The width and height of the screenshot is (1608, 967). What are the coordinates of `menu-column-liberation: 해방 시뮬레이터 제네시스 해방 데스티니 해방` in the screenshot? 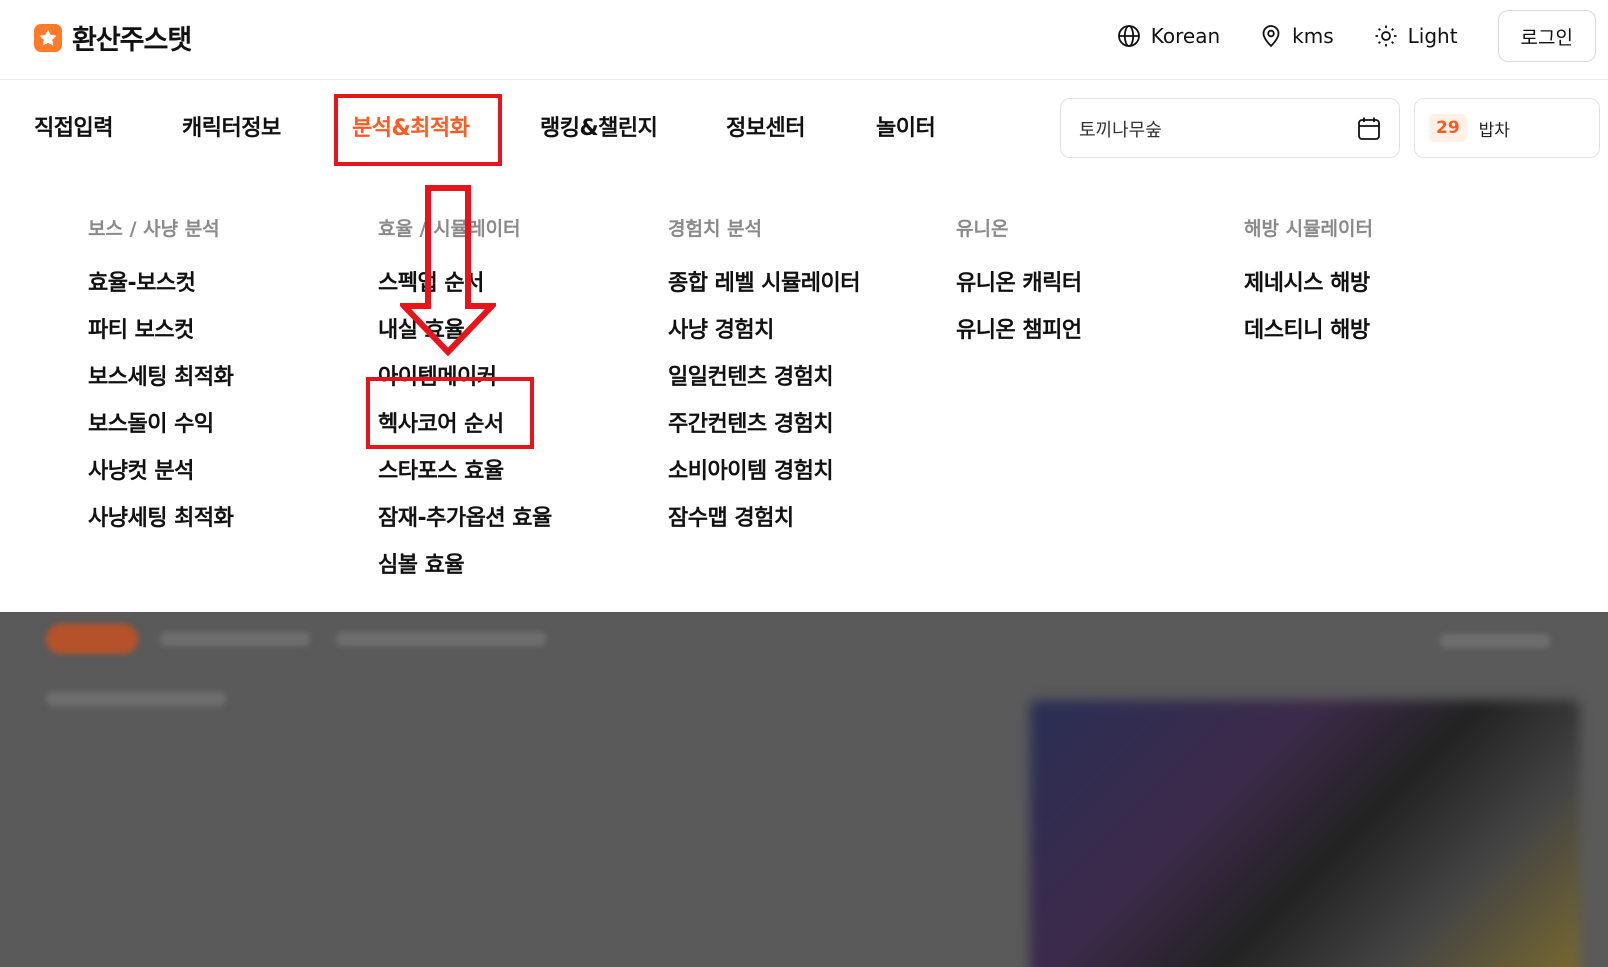 It's located at (1308, 284).